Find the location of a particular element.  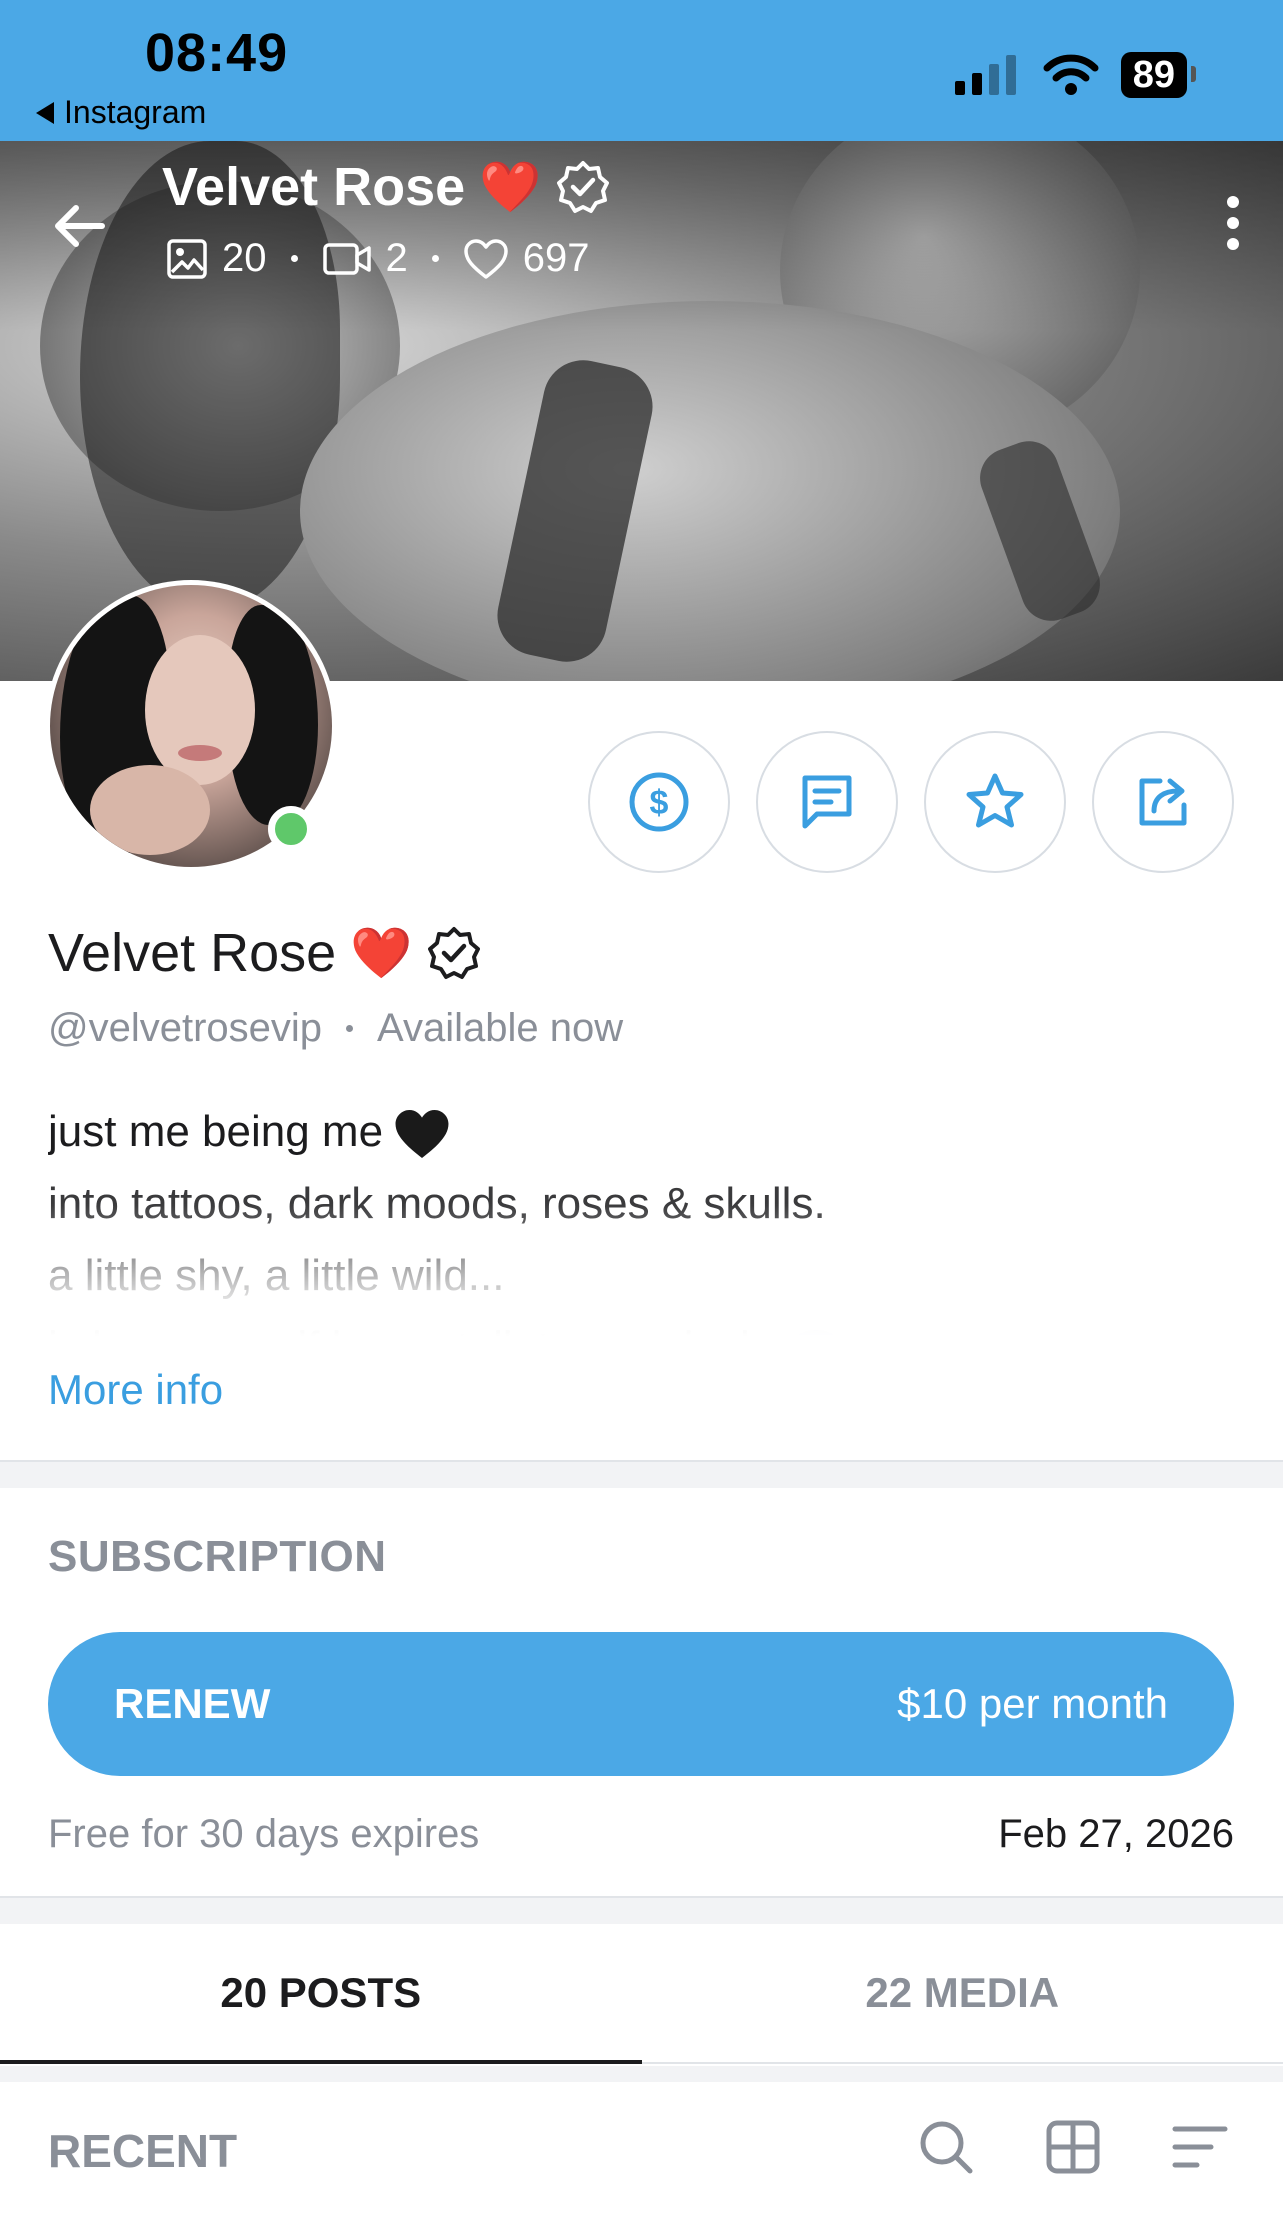

back-app-label: Instagram is located at coordinates (135, 112).